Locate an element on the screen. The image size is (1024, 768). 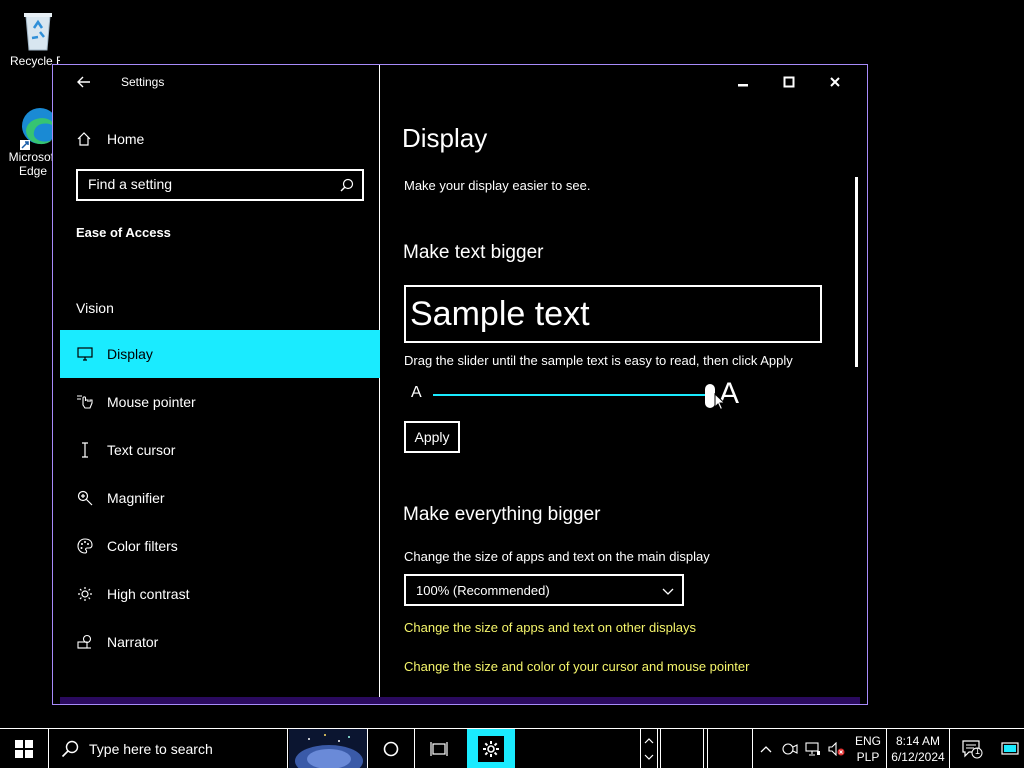
task-view-icon is located at coordinates (439, 749).